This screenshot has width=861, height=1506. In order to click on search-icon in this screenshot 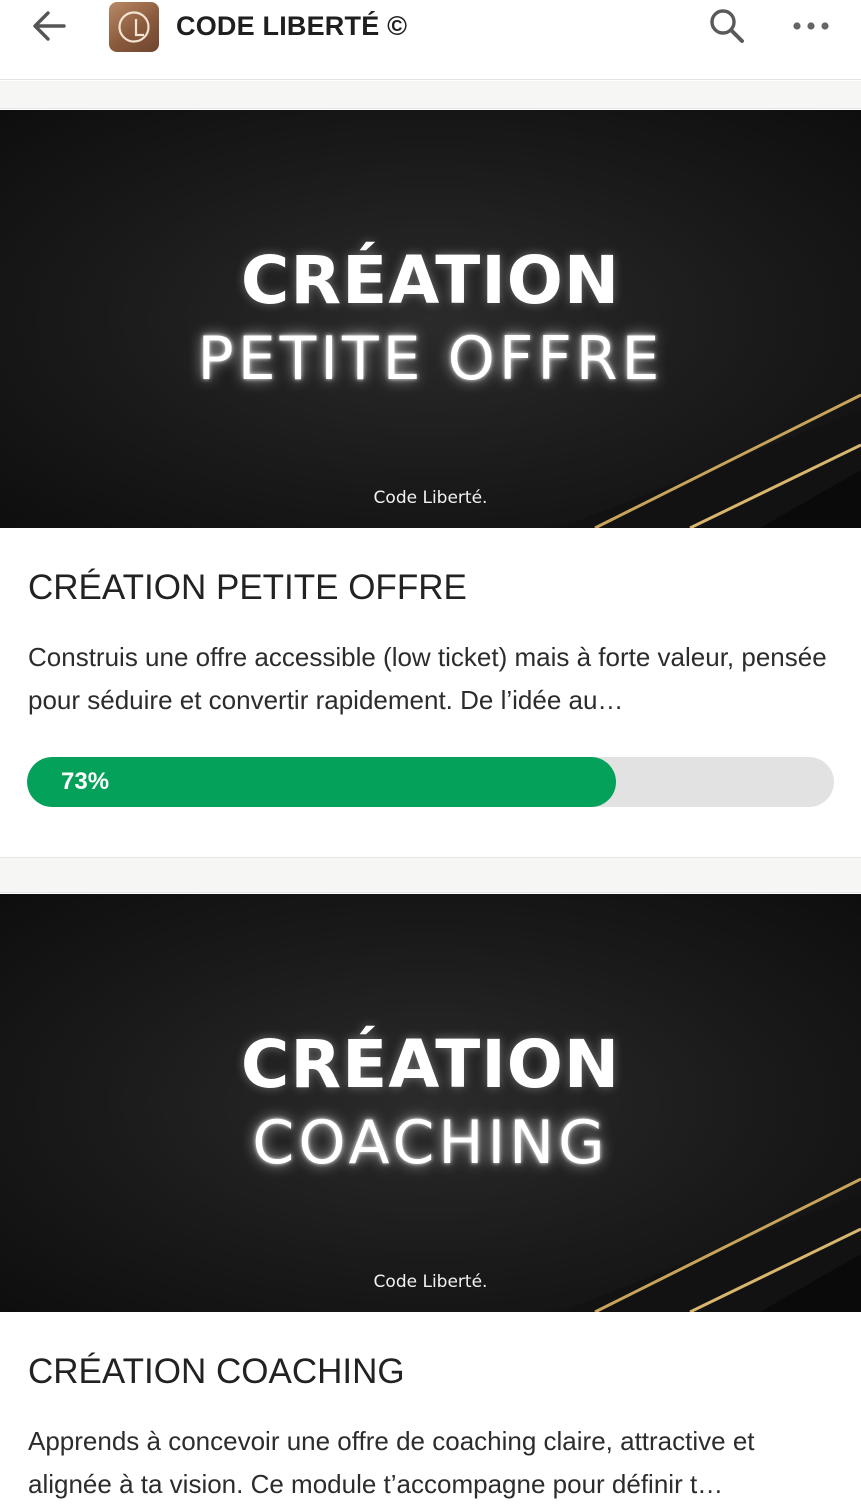, I will do `click(727, 26)`.